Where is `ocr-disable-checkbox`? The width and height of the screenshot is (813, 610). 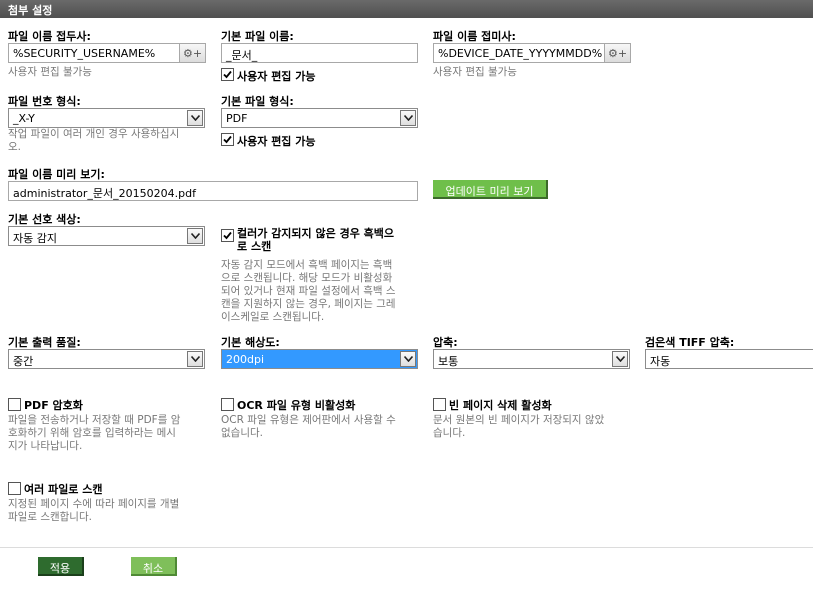 ocr-disable-checkbox is located at coordinates (227, 404).